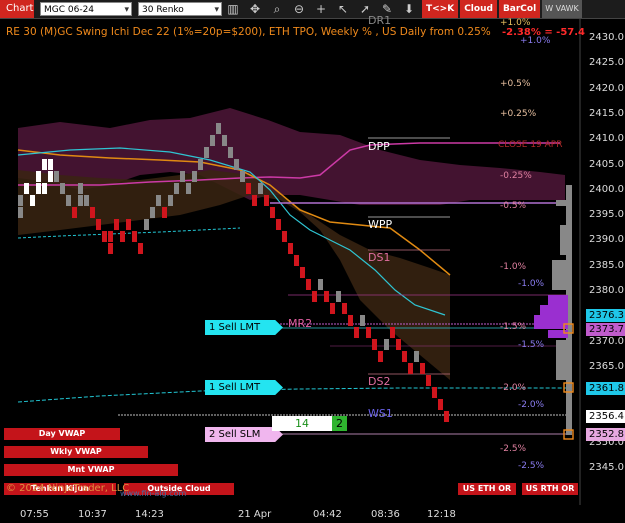 Image resolution: width=625 pixels, height=523 pixels. What do you see at coordinates (92, 514) in the screenshot?
I see `time-label: 10:37` at bounding box center [92, 514].